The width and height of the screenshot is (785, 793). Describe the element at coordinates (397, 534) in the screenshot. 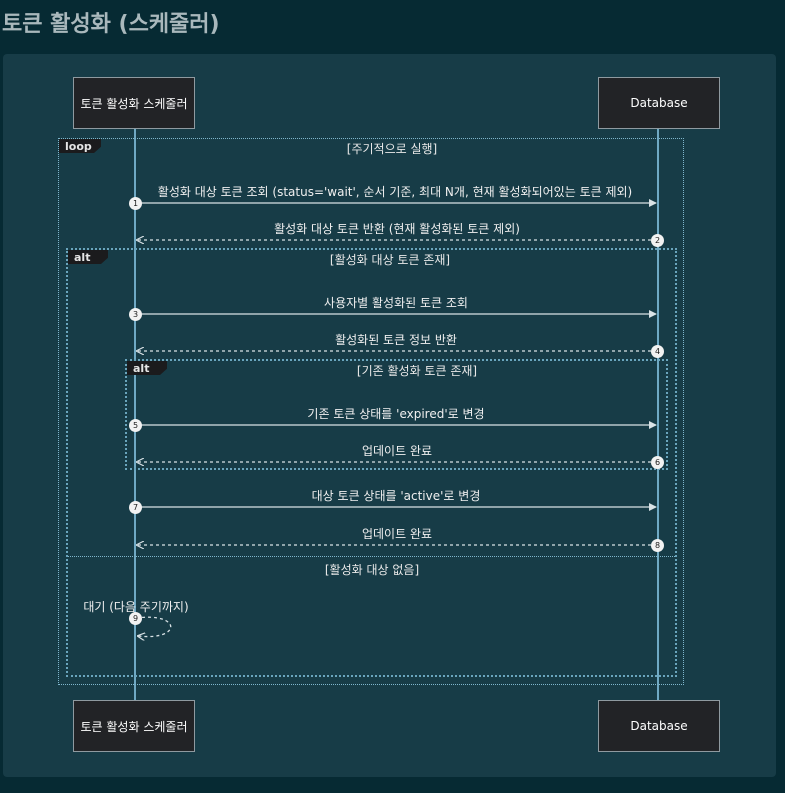

I see `message-8-label: 업데이트 완료` at that location.